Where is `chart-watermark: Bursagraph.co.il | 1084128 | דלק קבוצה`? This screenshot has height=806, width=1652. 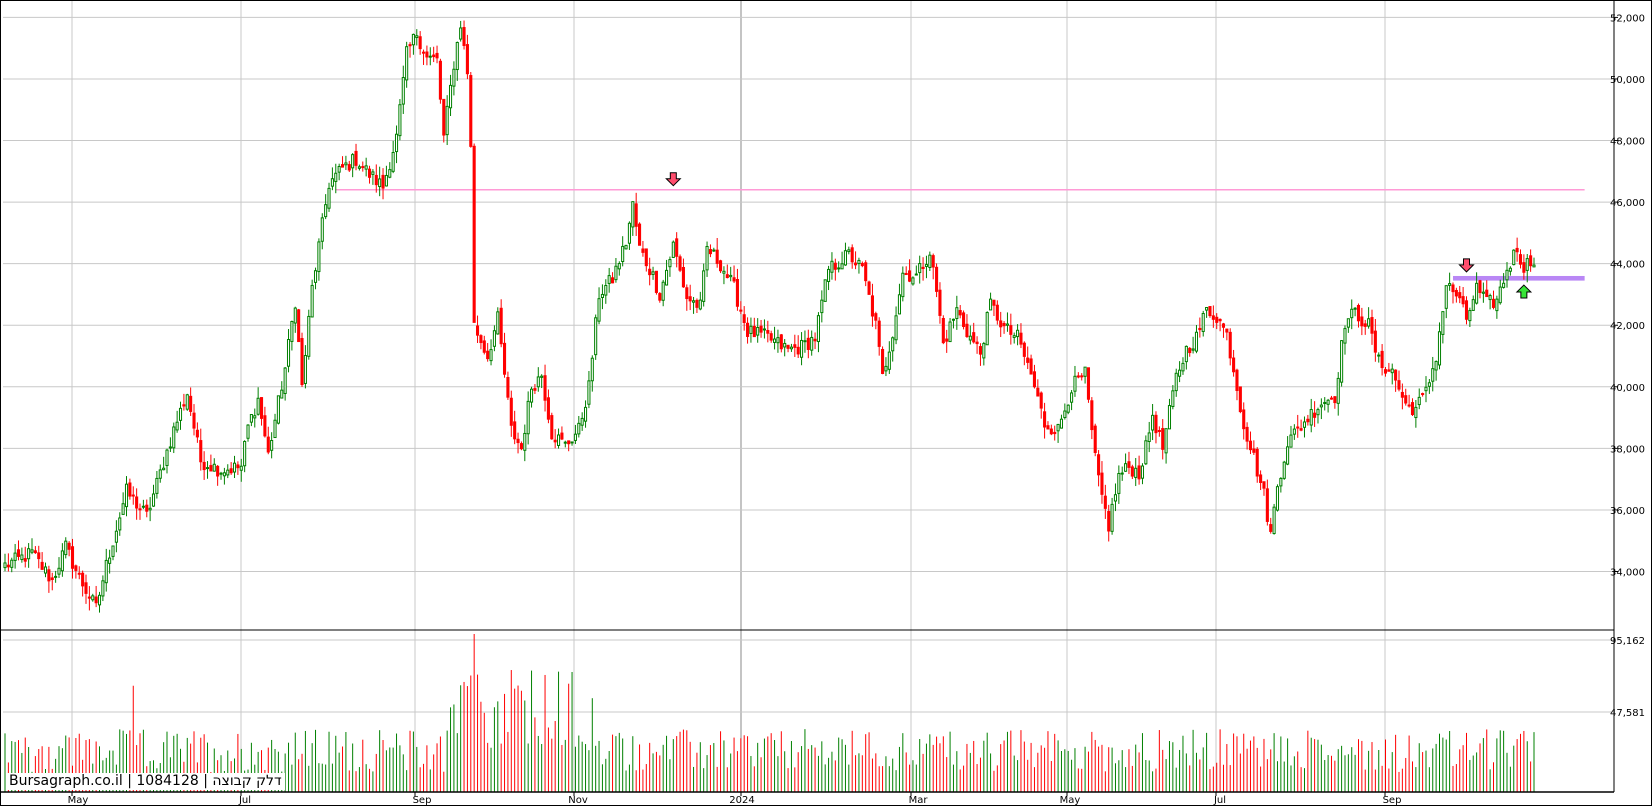
chart-watermark: Bursagraph.co.il | 1084128 | דלק קבוצה is located at coordinates (145, 781).